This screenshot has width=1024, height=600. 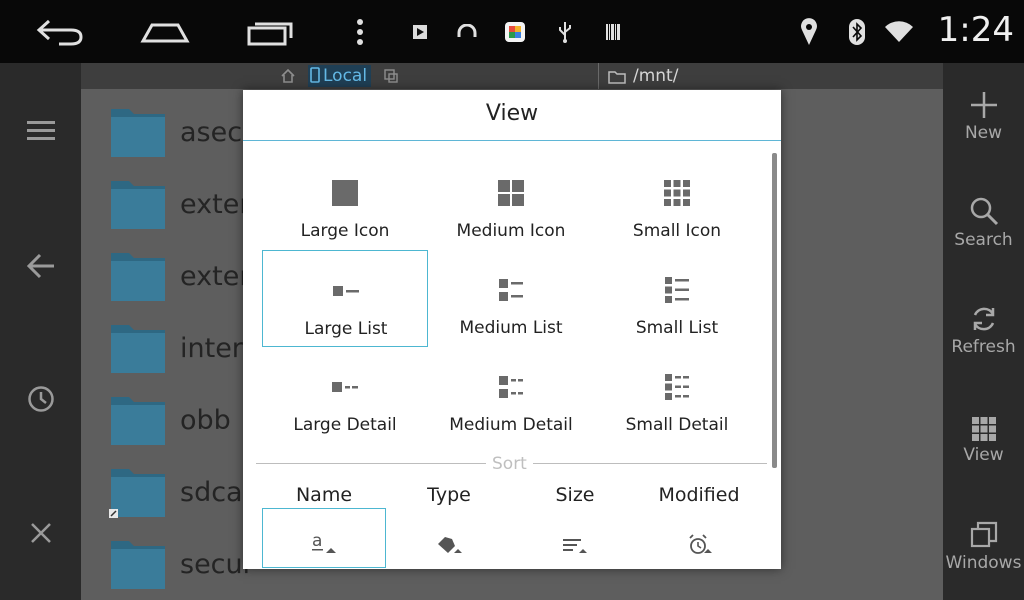 What do you see at coordinates (983, 240) in the screenshot?
I see `search-label: Search` at bounding box center [983, 240].